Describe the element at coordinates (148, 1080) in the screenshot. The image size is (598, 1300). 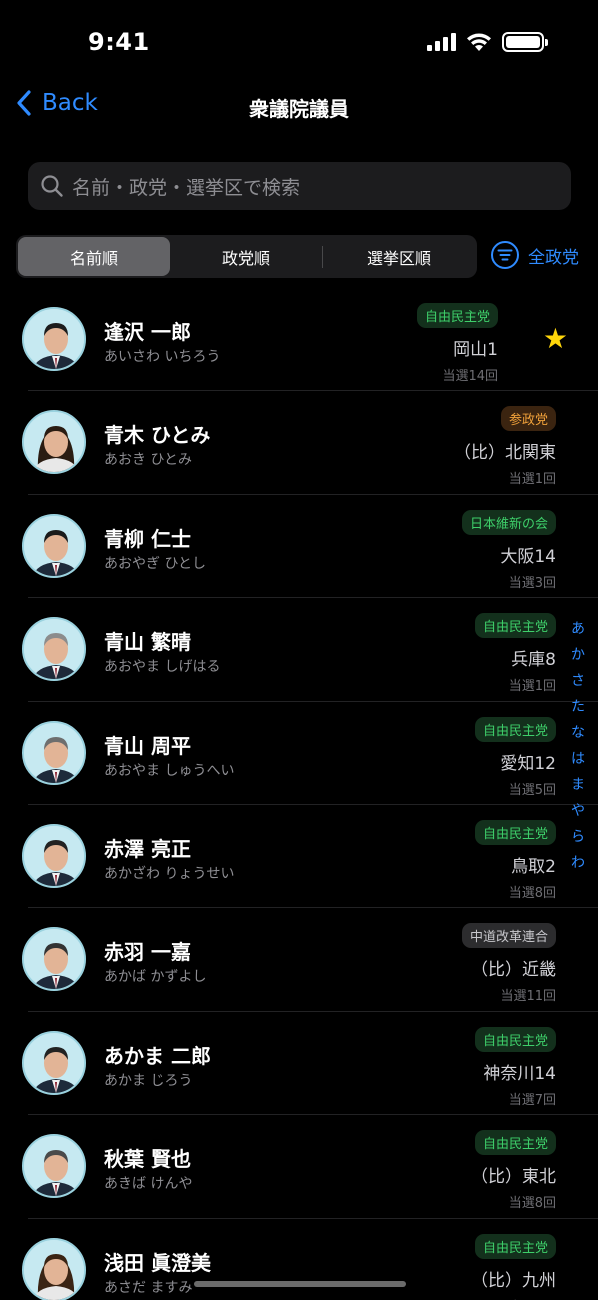
I see `member-kana: あかま じろう` at that location.